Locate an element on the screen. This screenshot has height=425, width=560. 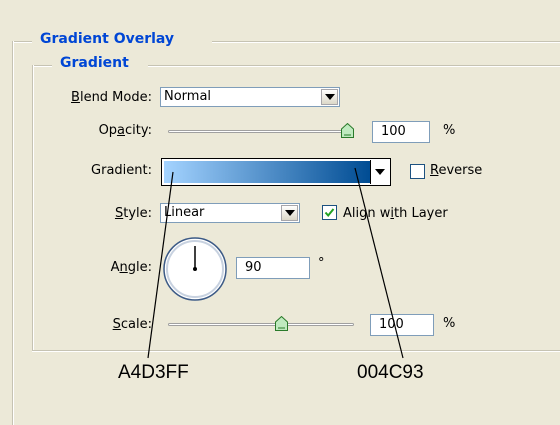
end-color-annotation: 004C93 is located at coordinates (390, 372).